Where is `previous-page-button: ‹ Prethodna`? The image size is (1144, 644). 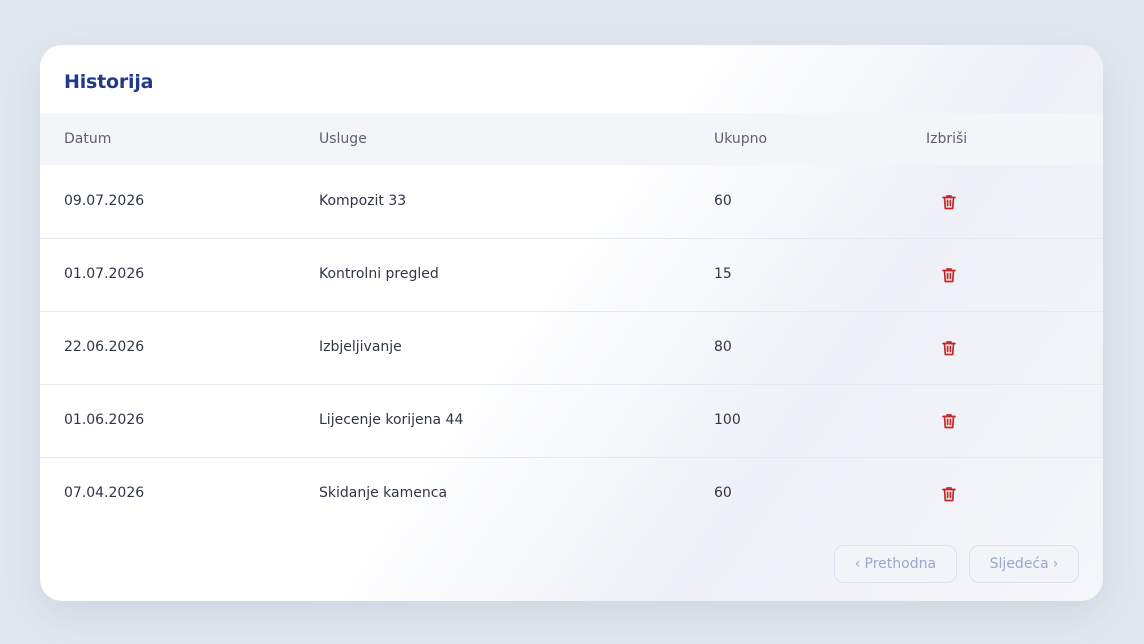 previous-page-button: ‹ Prethodna is located at coordinates (895, 564).